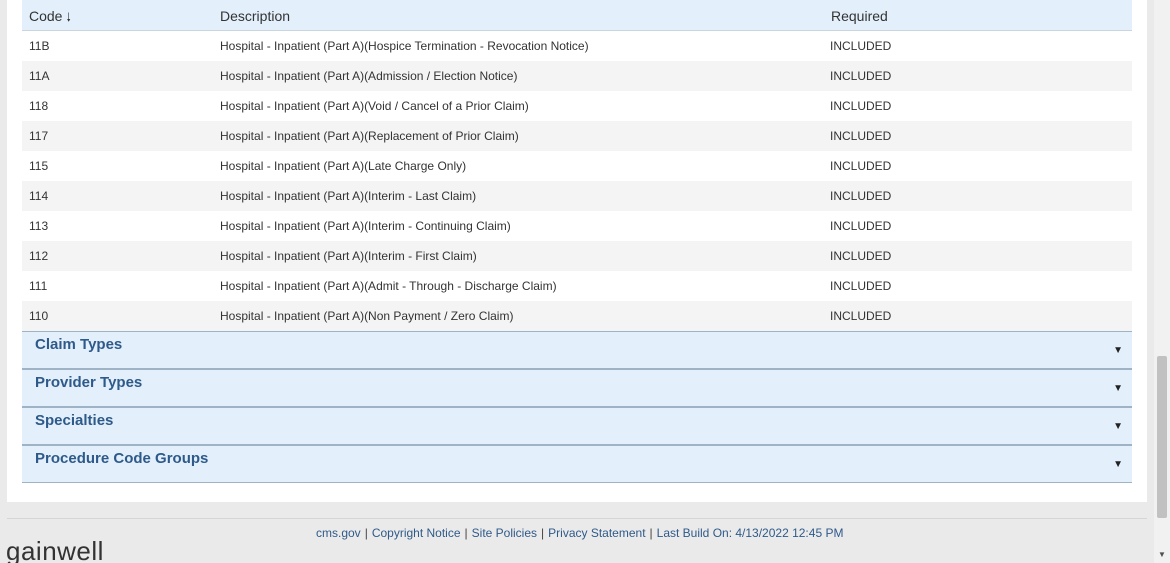  Describe the element at coordinates (577, 426) in the screenshot. I see `accordion-specialties: Specialties ▼` at that location.